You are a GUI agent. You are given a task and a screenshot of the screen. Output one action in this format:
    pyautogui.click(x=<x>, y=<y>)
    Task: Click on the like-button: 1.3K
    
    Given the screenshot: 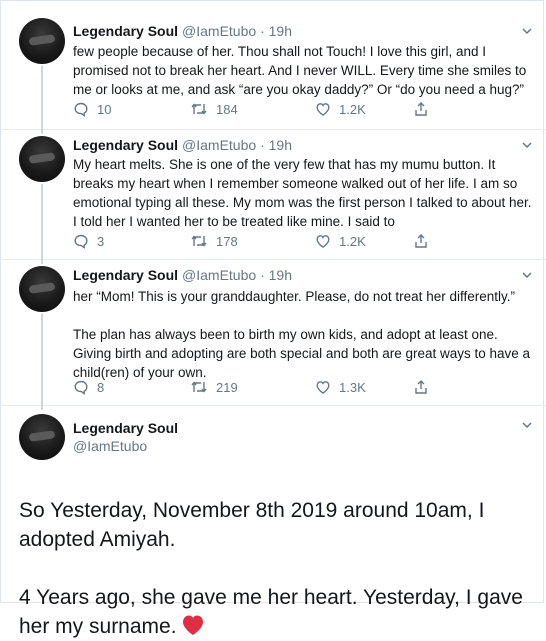 What is the action you would take?
    pyautogui.click(x=340, y=387)
    